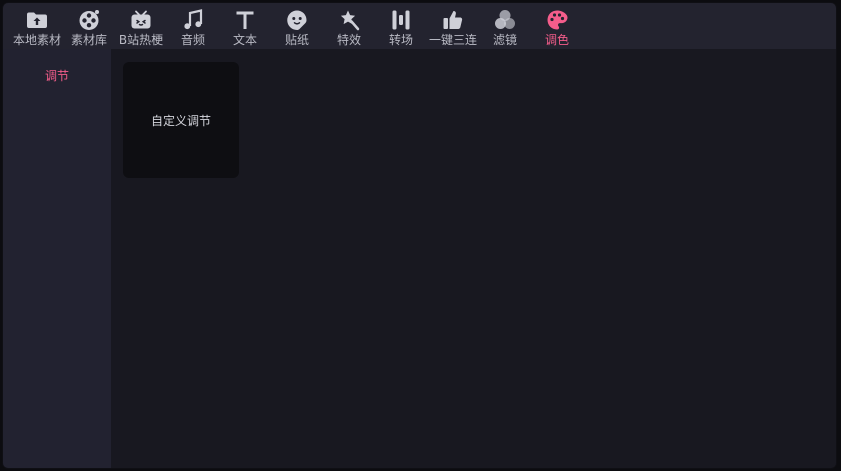  Describe the element at coordinates (244, 40) in the screenshot. I see `tool-label: 文本` at that location.